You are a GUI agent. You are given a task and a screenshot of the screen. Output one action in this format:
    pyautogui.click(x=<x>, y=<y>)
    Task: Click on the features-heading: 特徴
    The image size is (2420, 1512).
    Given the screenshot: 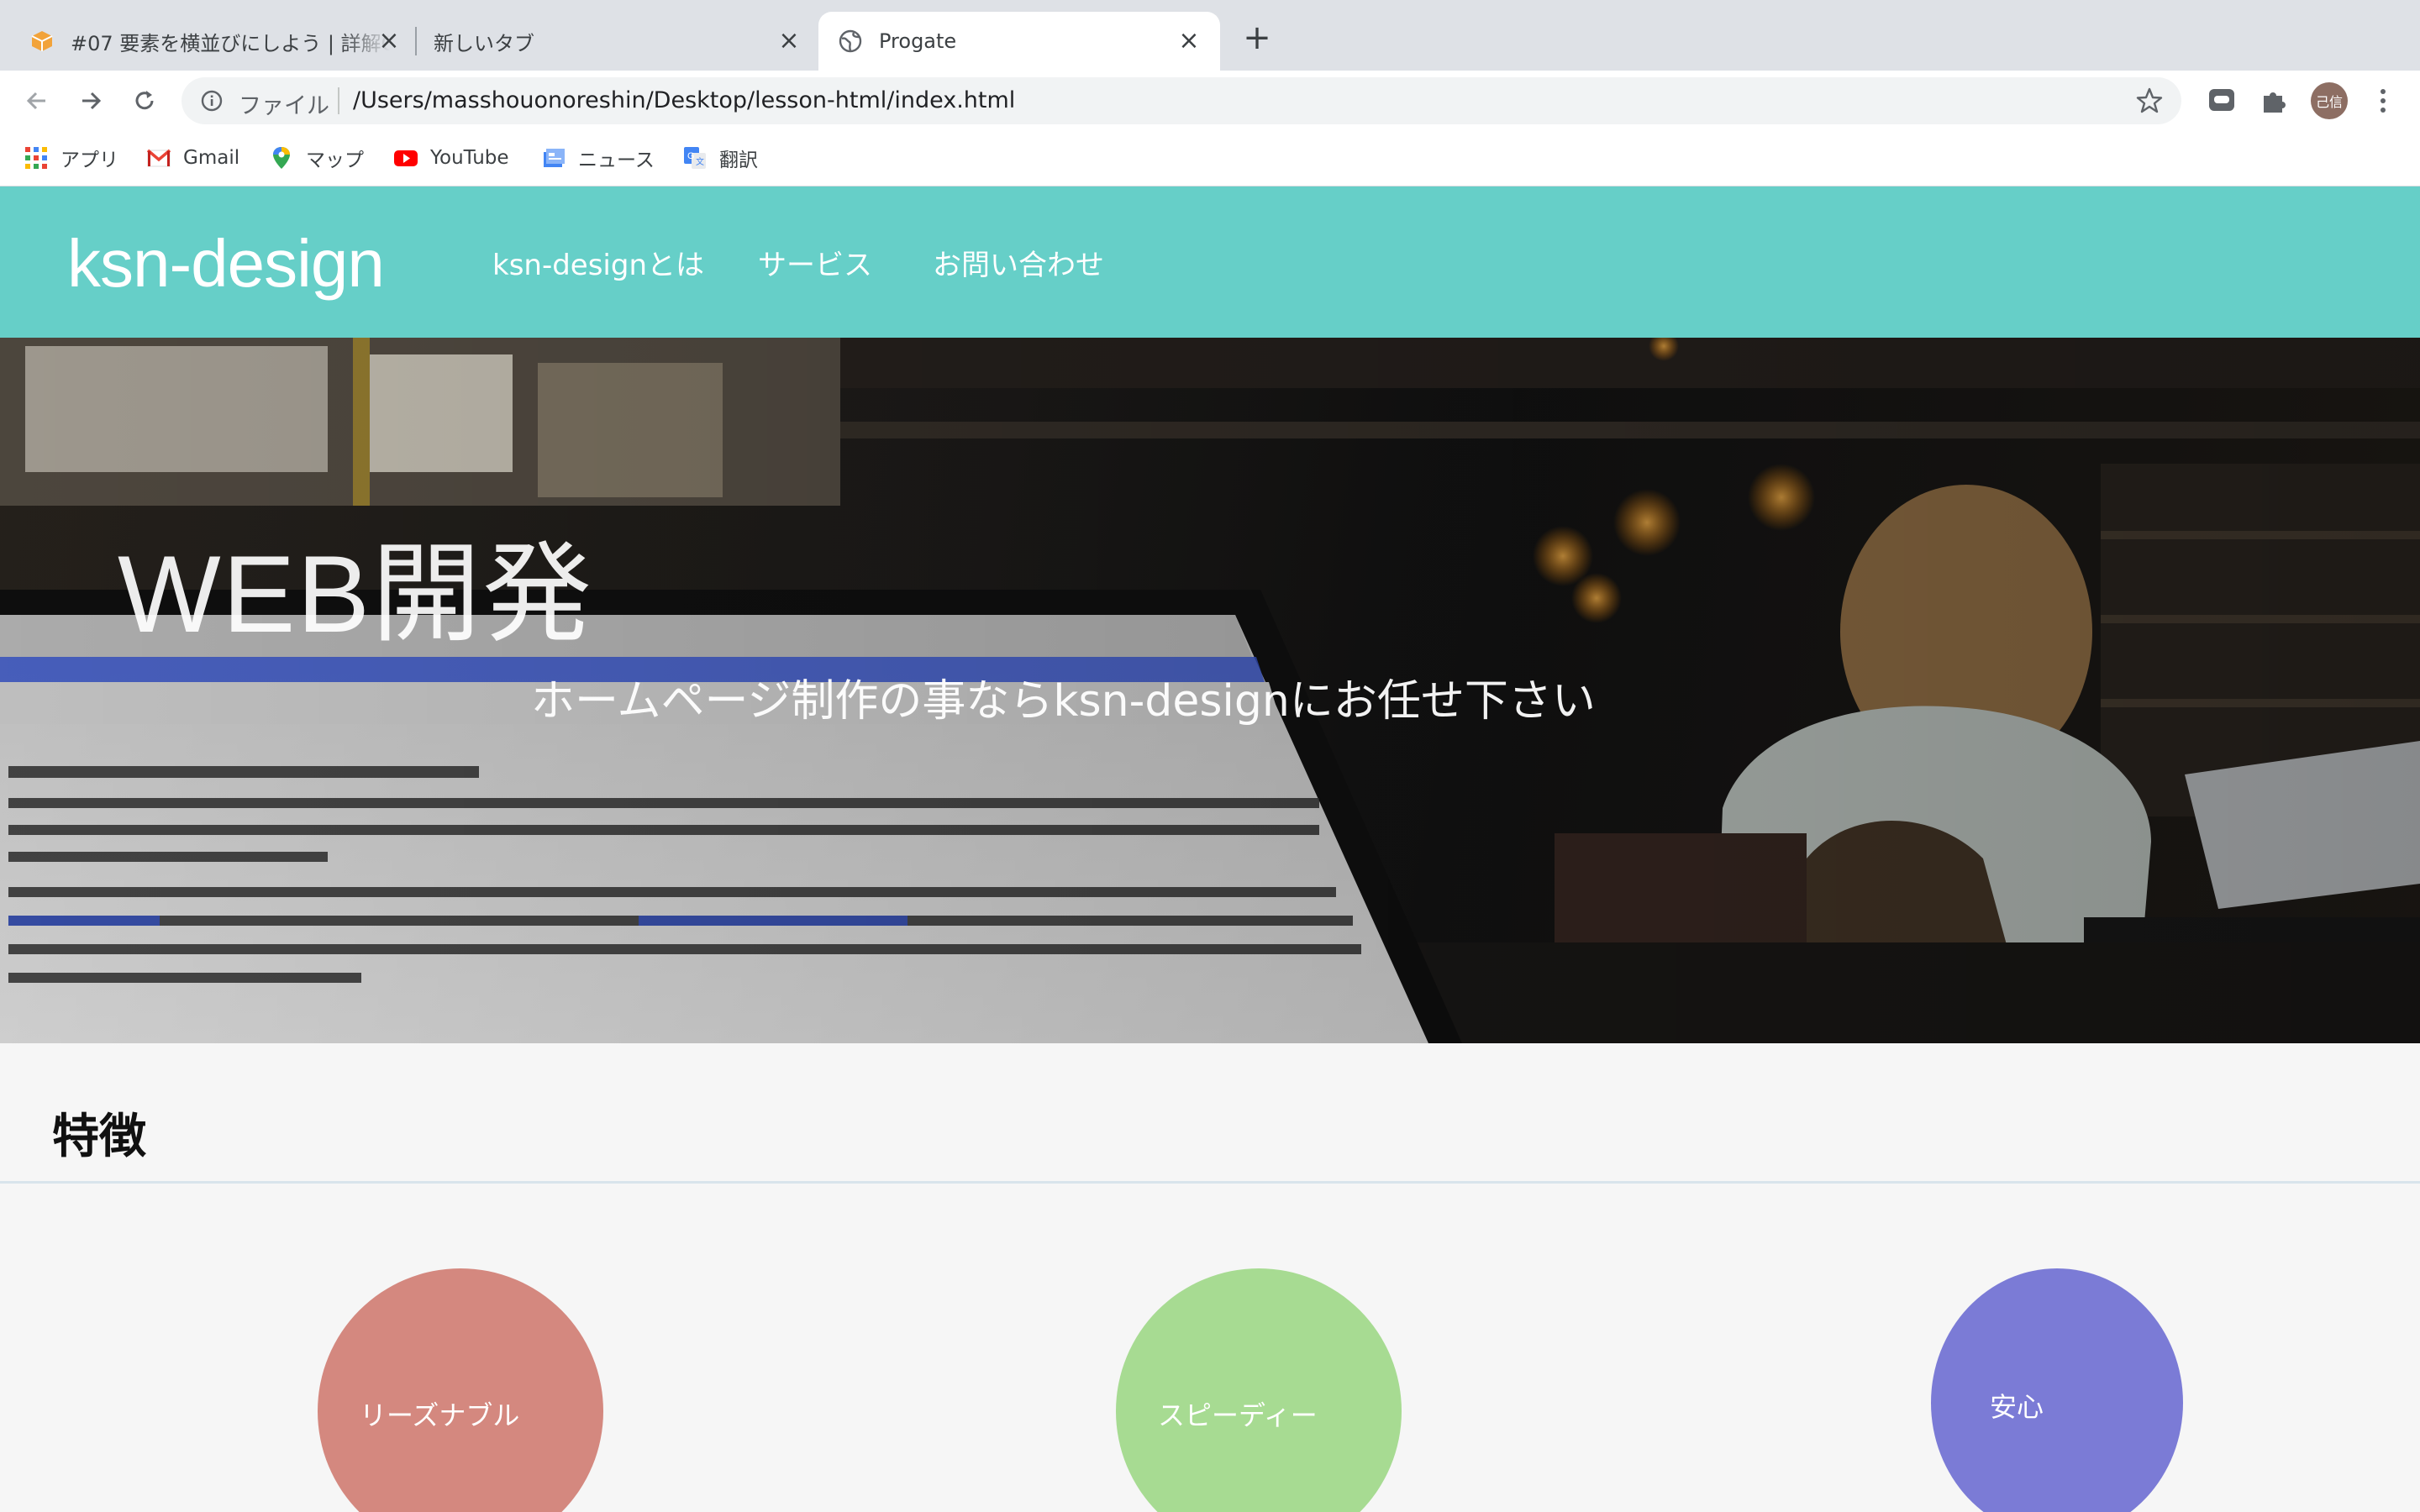 What is the action you would take?
    pyautogui.click(x=99, y=1137)
    